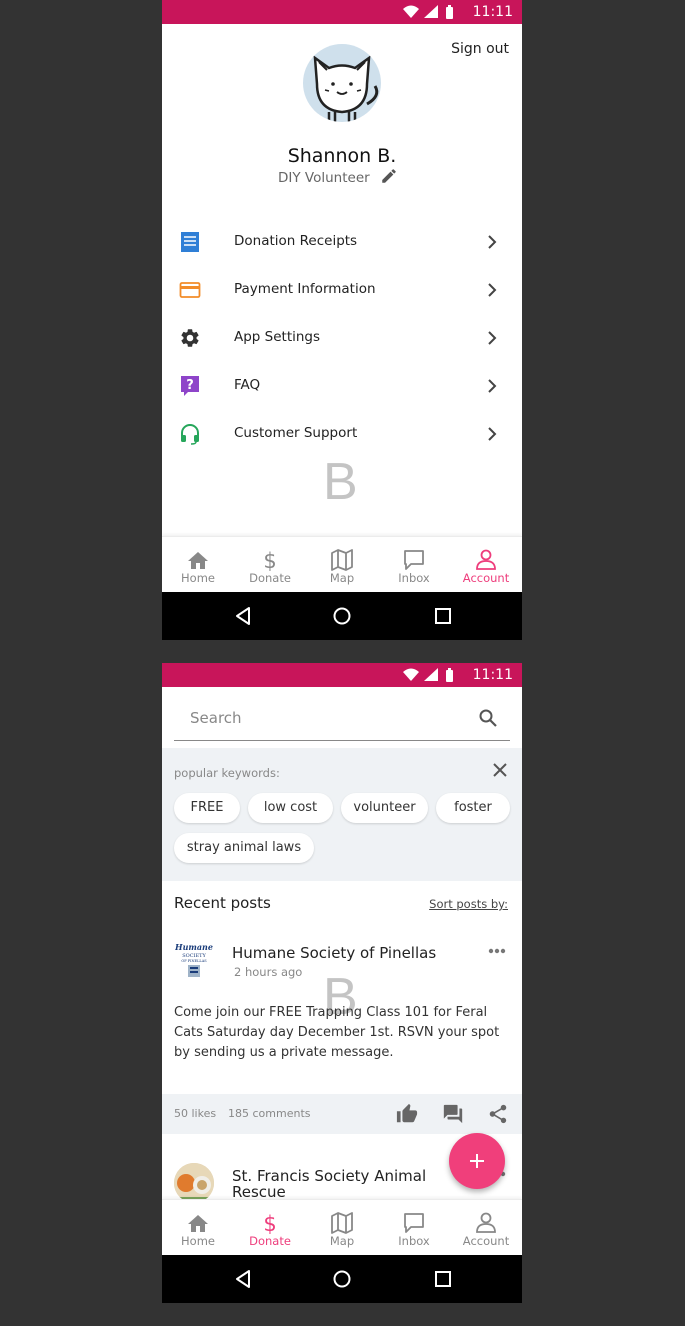  Describe the element at coordinates (384, 808) in the screenshot. I see `keyword-chip: volunteer` at that location.